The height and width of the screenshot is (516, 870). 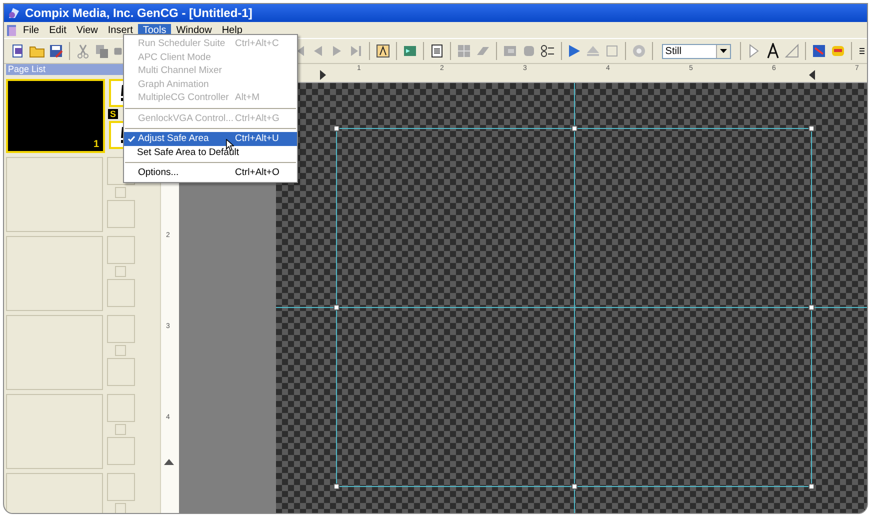 I want to click on menu-option: Adjust Safe Area Ctrl+Alt+U, so click(x=210, y=139).